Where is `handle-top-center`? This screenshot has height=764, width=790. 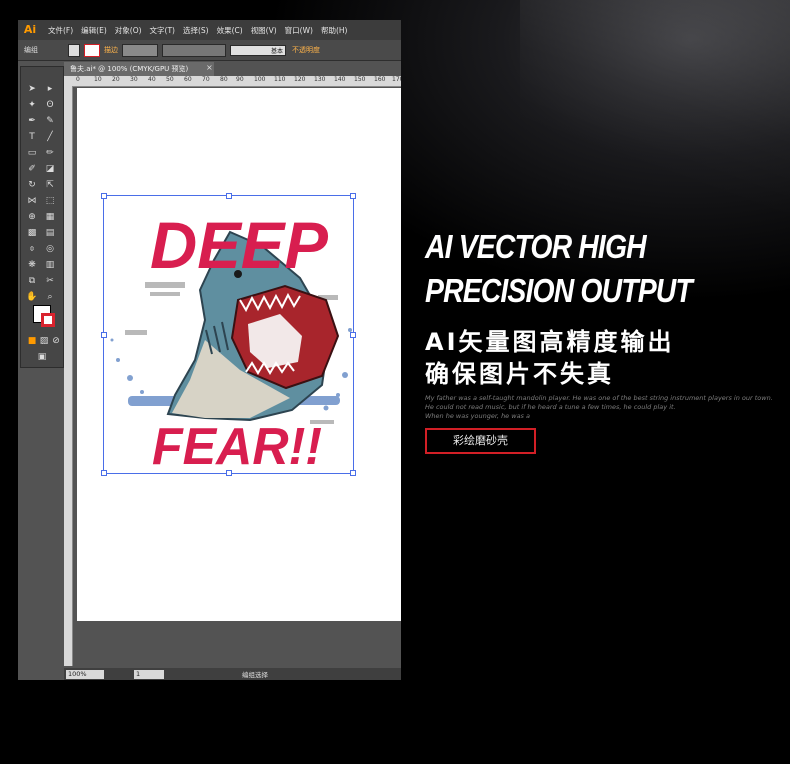 handle-top-center is located at coordinates (229, 196).